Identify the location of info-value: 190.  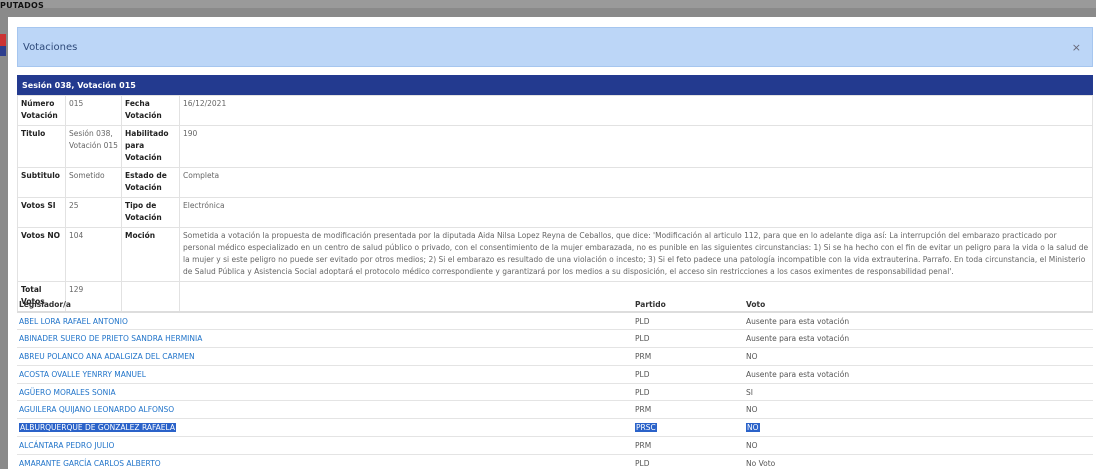
(636, 146).